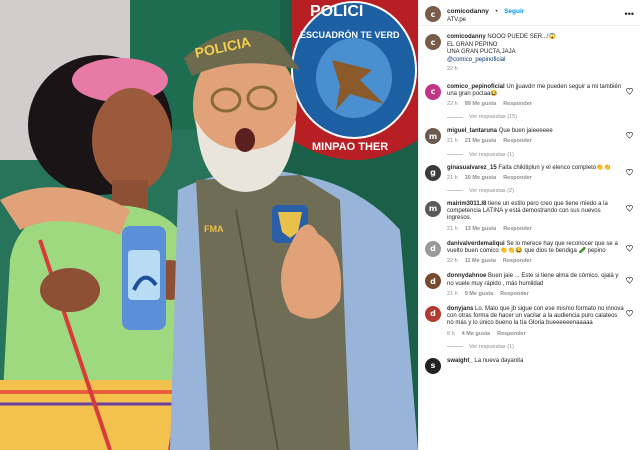 The width and height of the screenshot is (640, 450). What do you see at coordinates (514, 11) in the screenshot?
I see `follow-button: Seguir` at bounding box center [514, 11].